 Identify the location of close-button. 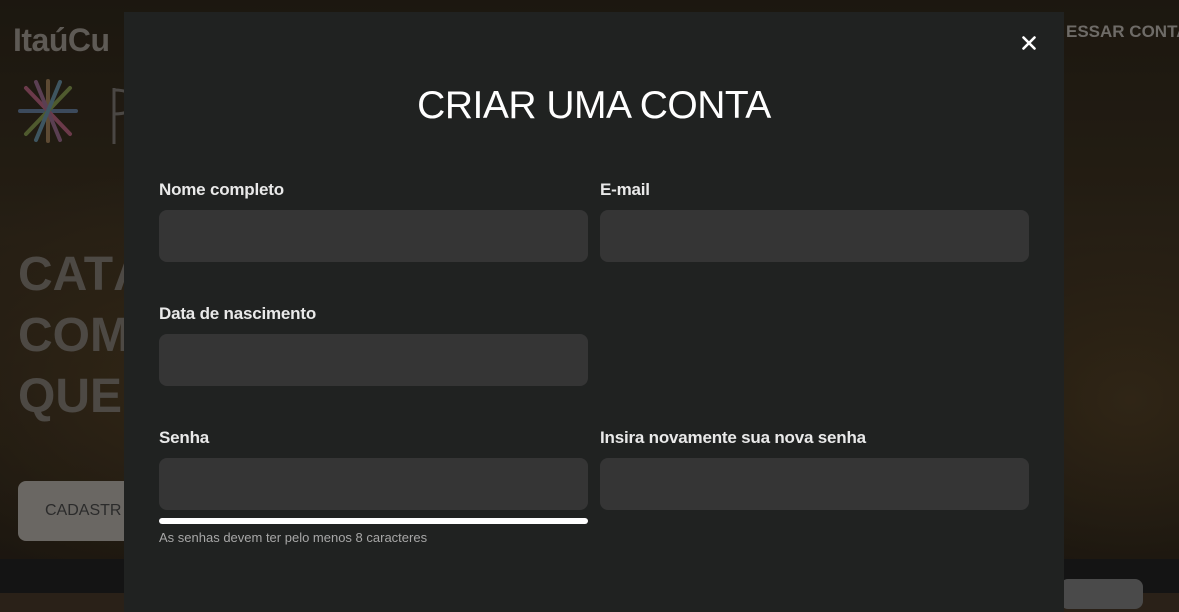
(1029, 43).